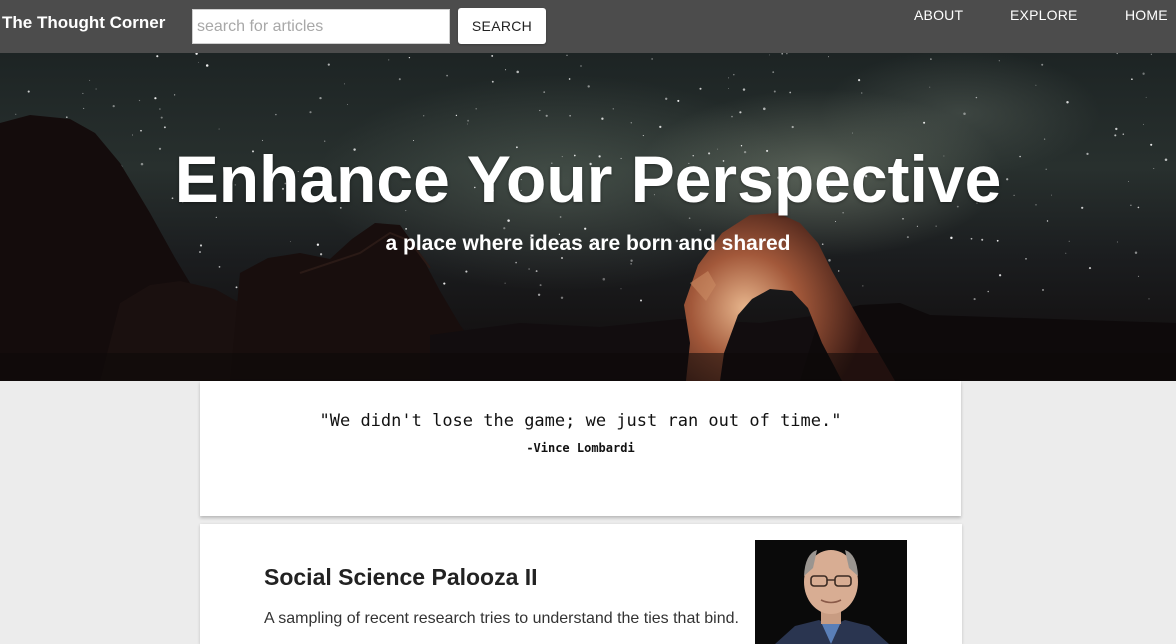 Image resolution: width=1176 pixels, height=644 pixels. What do you see at coordinates (83, 23) in the screenshot?
I see `site-brand: The Thought Corner` at bounding box center [83, 23].